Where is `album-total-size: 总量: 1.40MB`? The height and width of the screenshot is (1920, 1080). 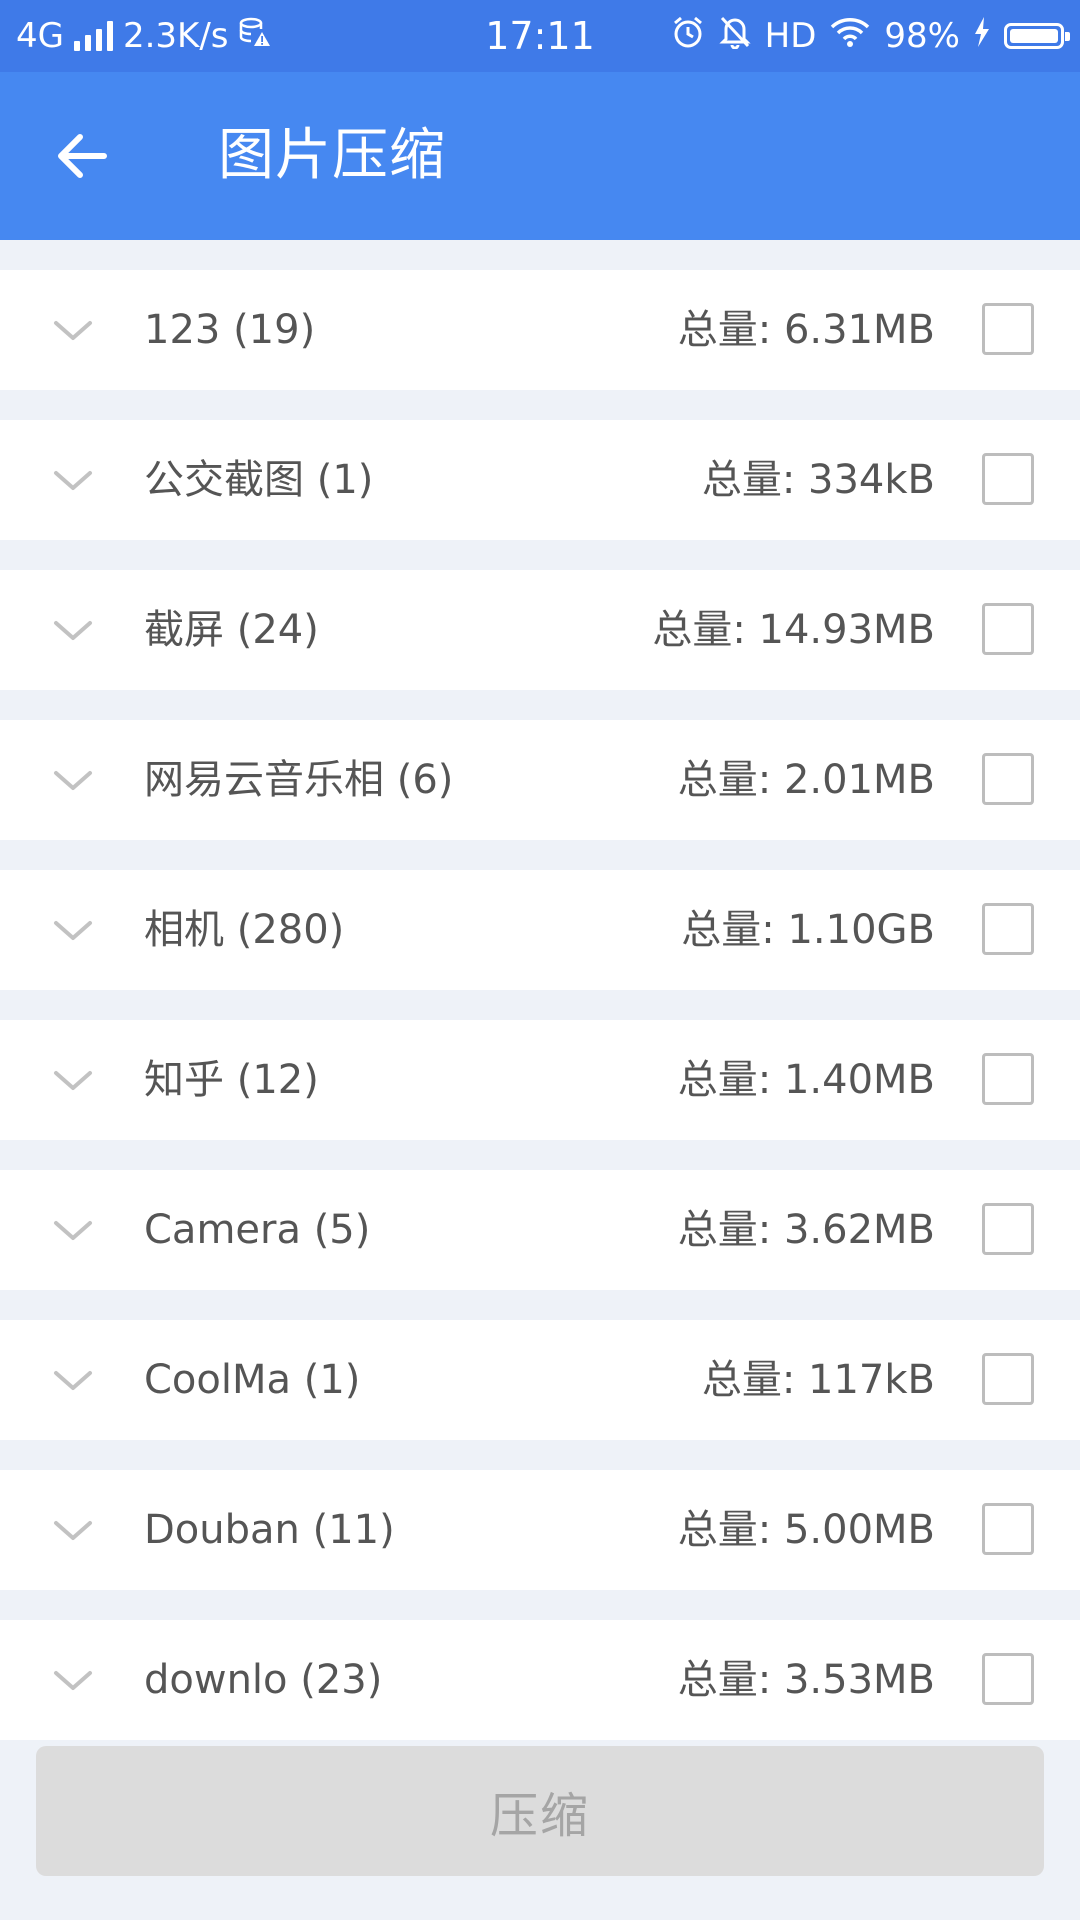 album-total-size: 总量: 1.40MB is located at coordinates (806, 1080).